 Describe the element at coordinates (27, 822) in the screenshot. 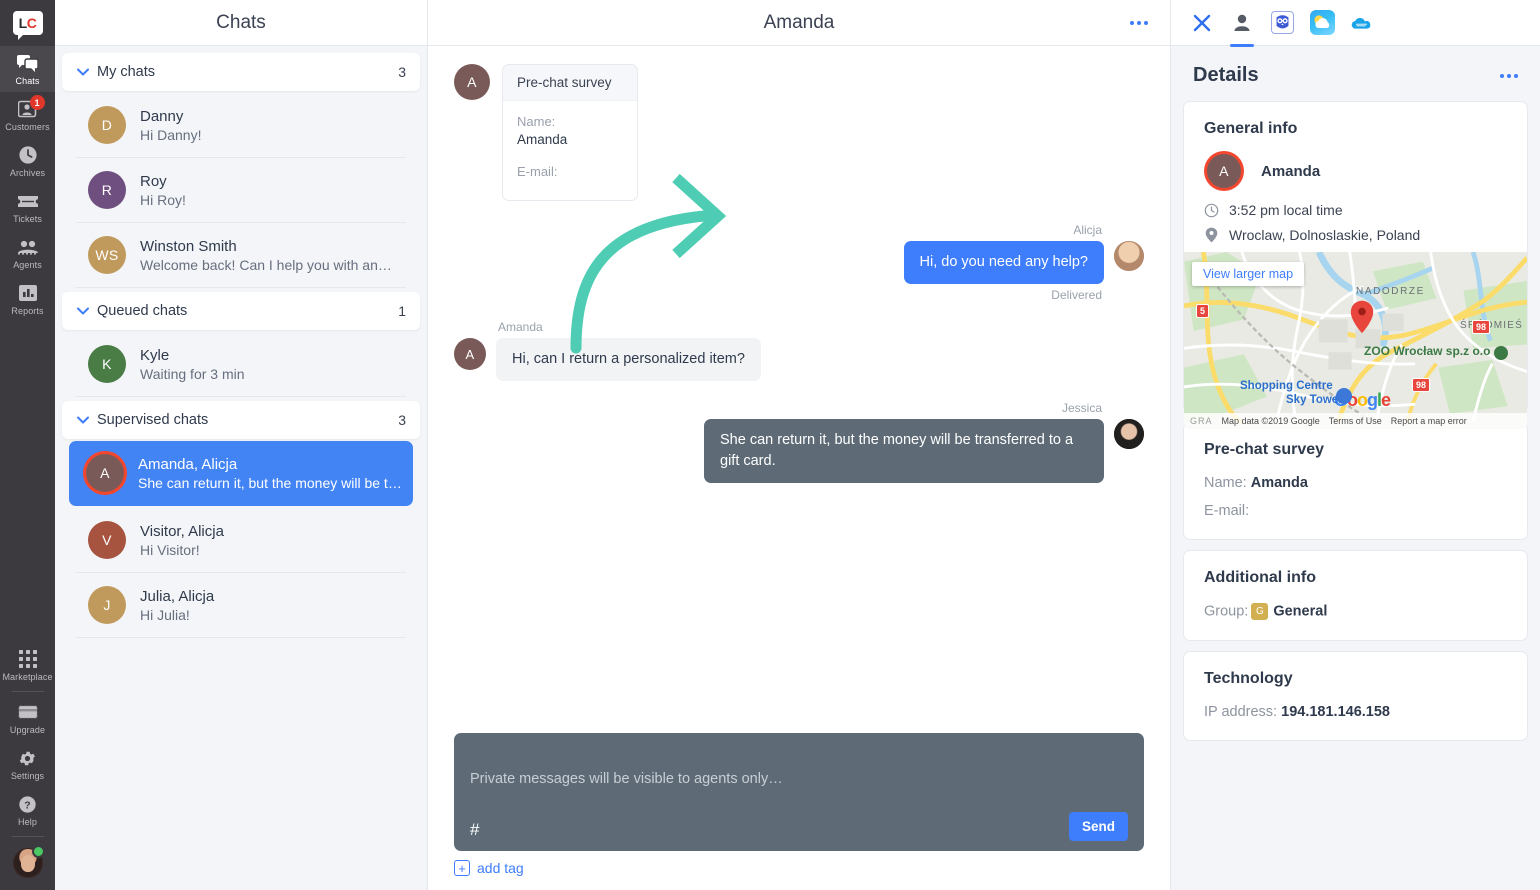

I see `sidebar-label-help: Help` at that location.